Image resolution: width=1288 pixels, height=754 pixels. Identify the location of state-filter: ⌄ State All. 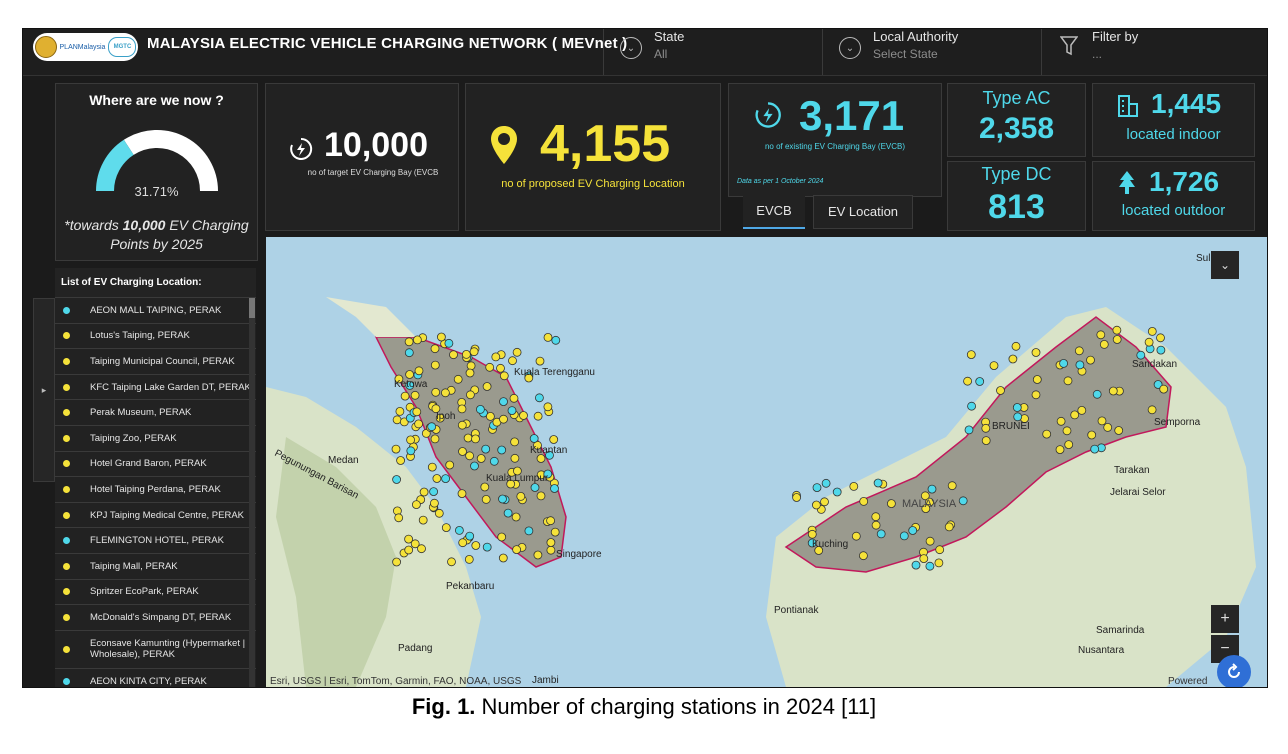
(712, 52).